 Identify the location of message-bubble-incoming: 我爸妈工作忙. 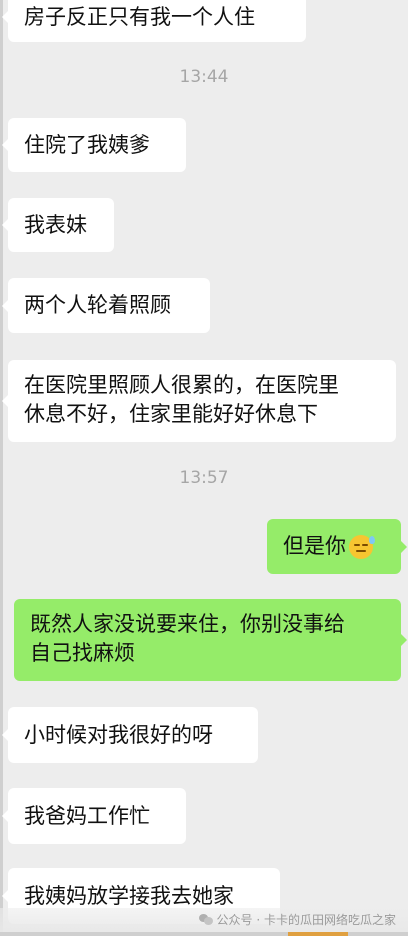
(94, 816).